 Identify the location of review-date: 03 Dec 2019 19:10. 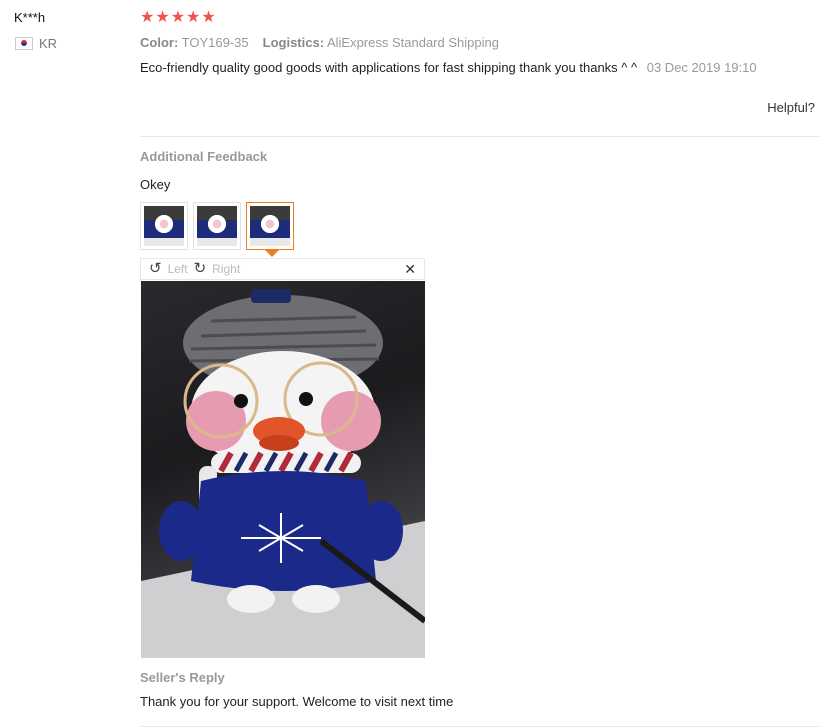
(701, 67).